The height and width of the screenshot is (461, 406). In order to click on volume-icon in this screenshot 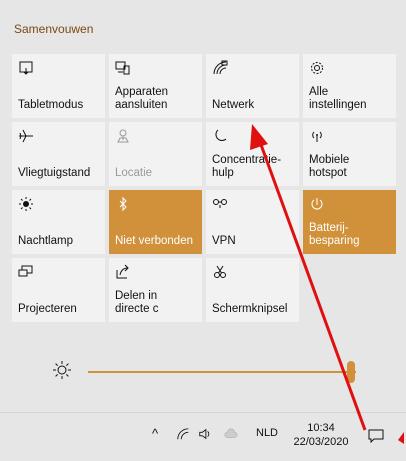, I will do `click(205, 435)`.